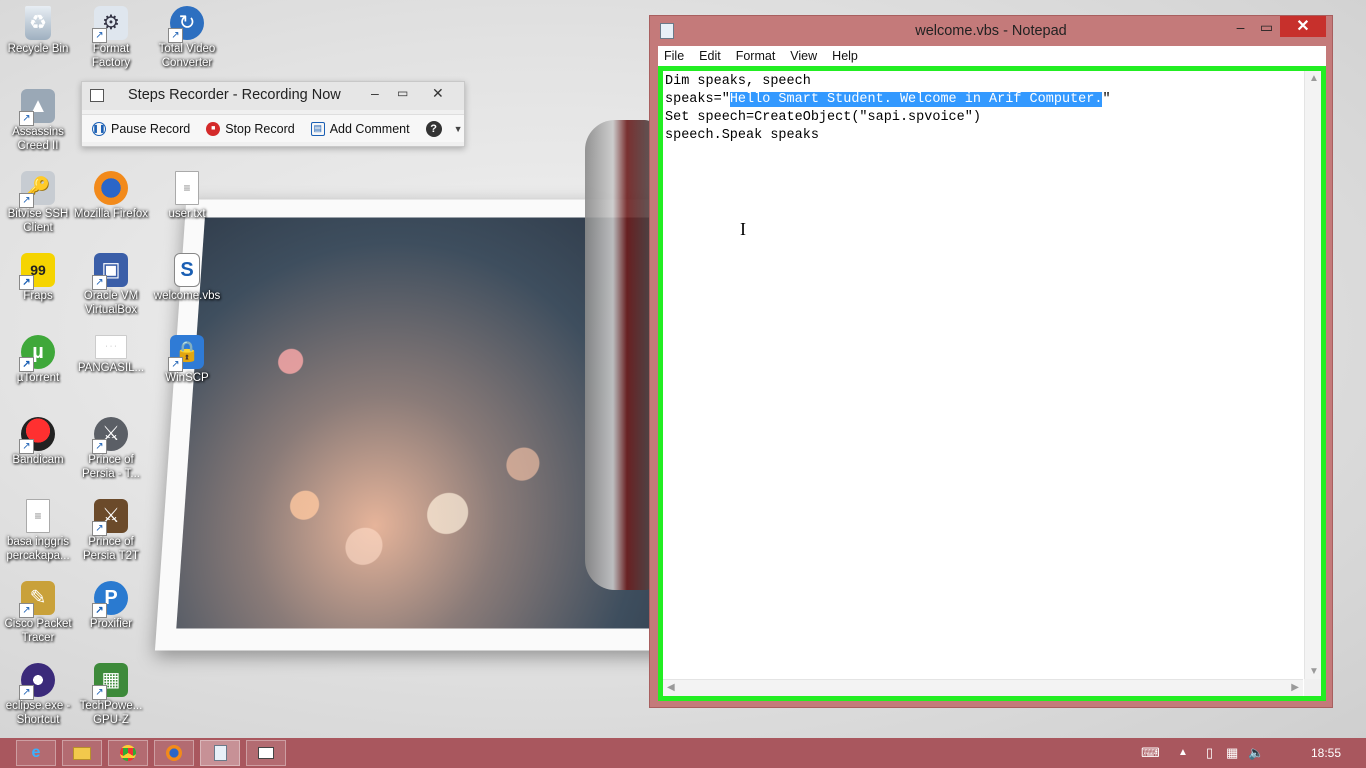  What do you see at coordinates (317, 128) in the screenshot?
I see `comment-icon: ▤` at bounding box center [317, 128].